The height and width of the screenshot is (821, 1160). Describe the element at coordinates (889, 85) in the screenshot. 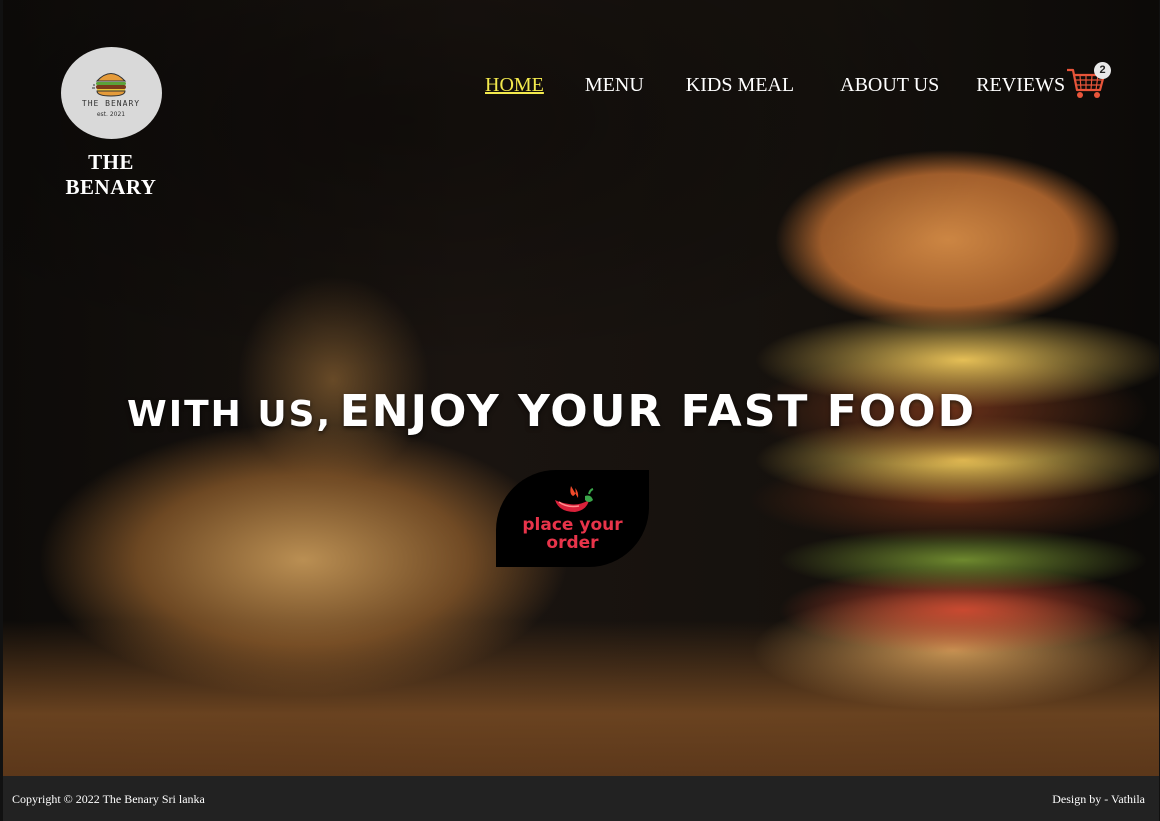

I see `nav-item-about-us: ABOUT US` at that location.